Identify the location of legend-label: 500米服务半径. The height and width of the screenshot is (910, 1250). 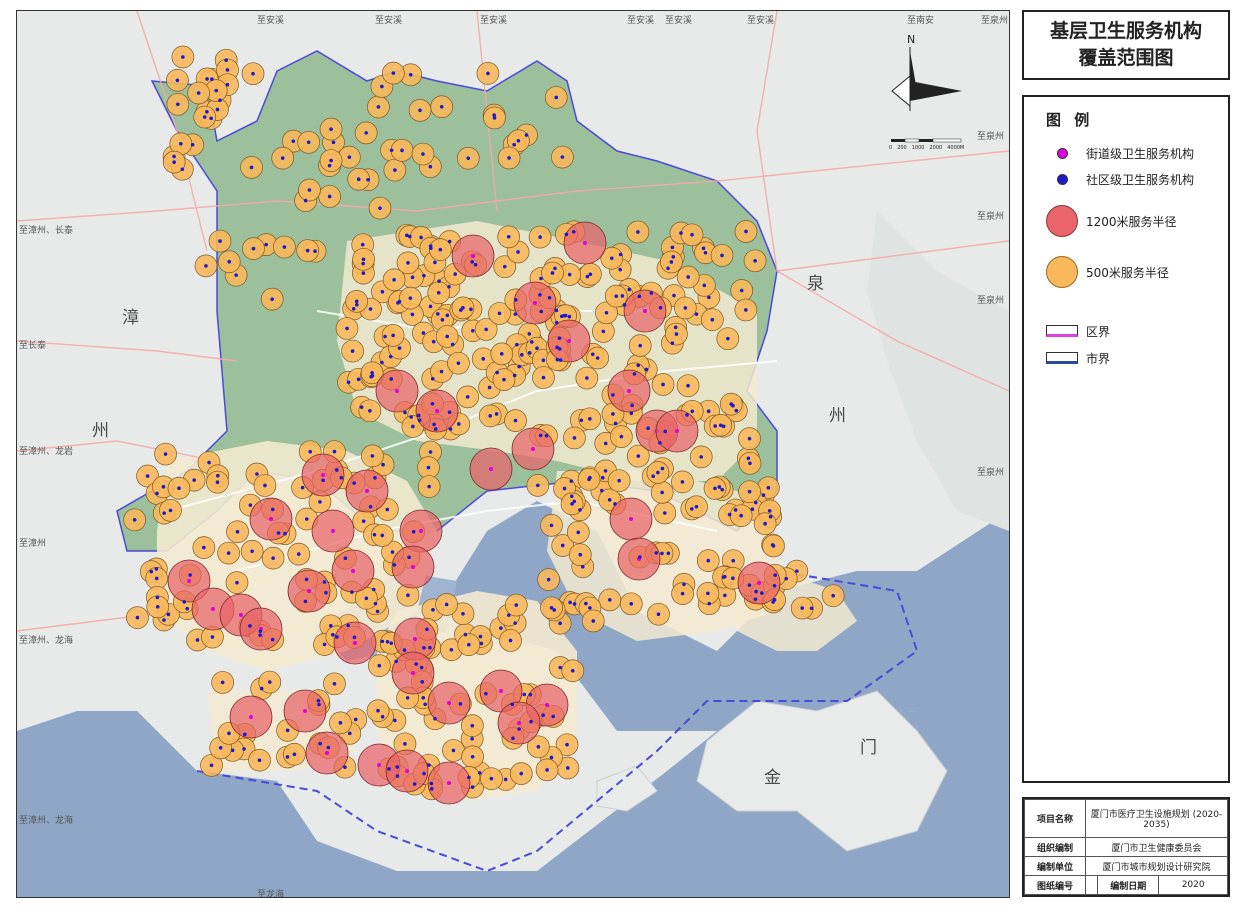
(1127, 272).